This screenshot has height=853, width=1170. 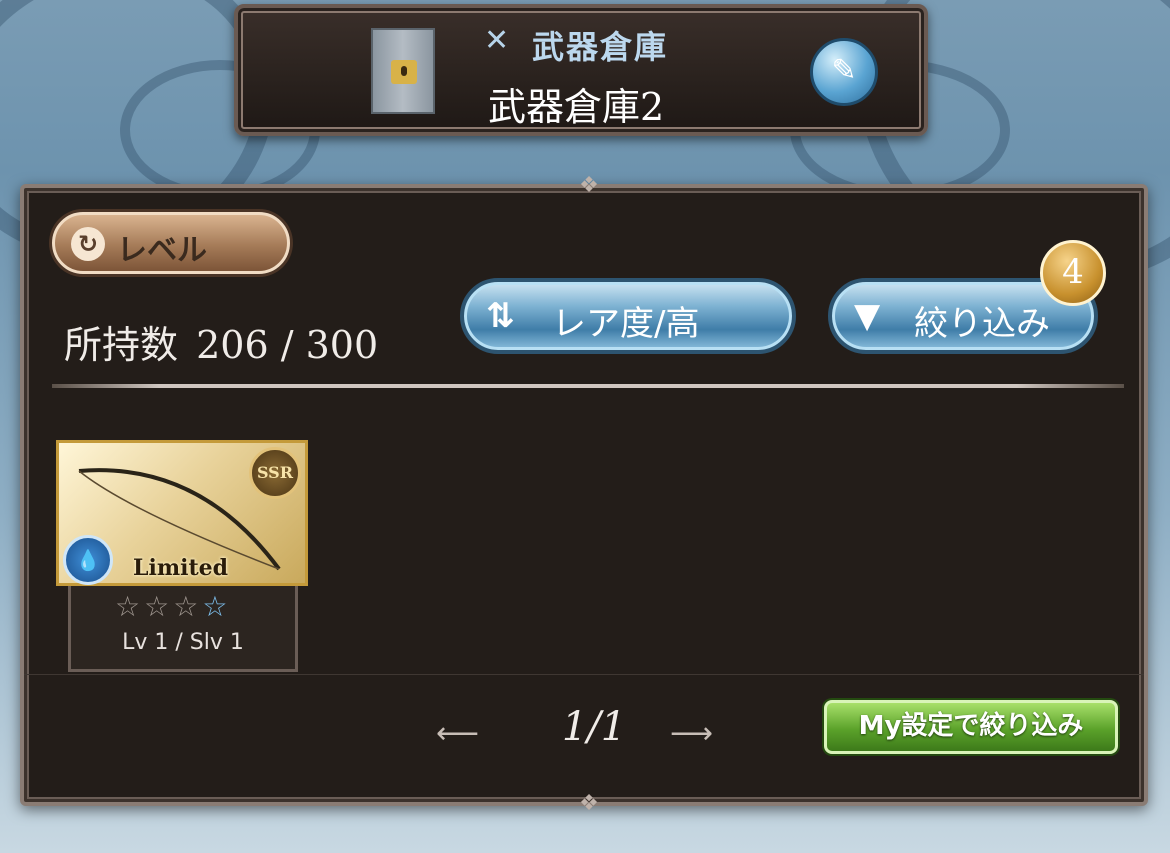 What do you see at coordinates (217, 606) in the screenshot?
I see `star-filled-icon: ☆` at bounding box center [217, 606].